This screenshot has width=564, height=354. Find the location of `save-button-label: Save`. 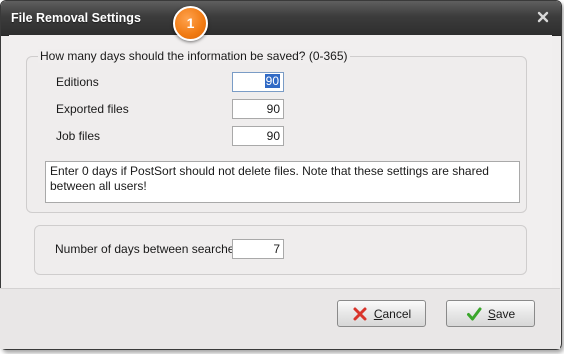

save-button-label: Save is located at coordinates (501, 313).